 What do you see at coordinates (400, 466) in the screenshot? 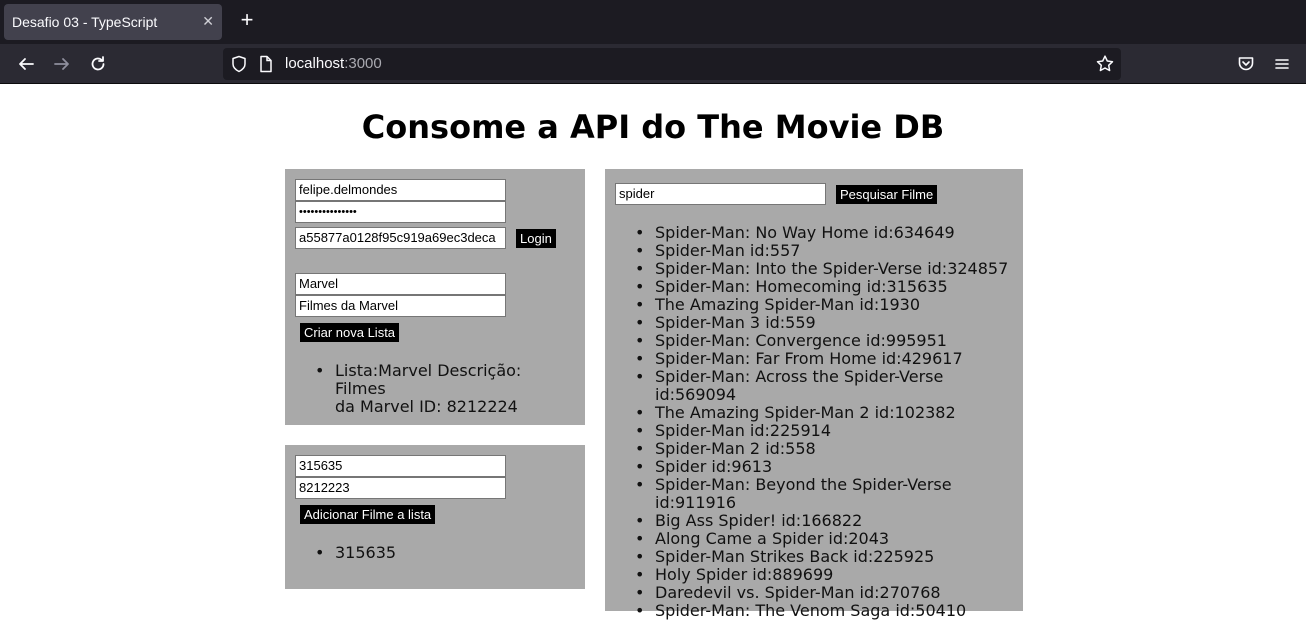
I see `movie-id-field: 315635` at bounding box center [400, 466].